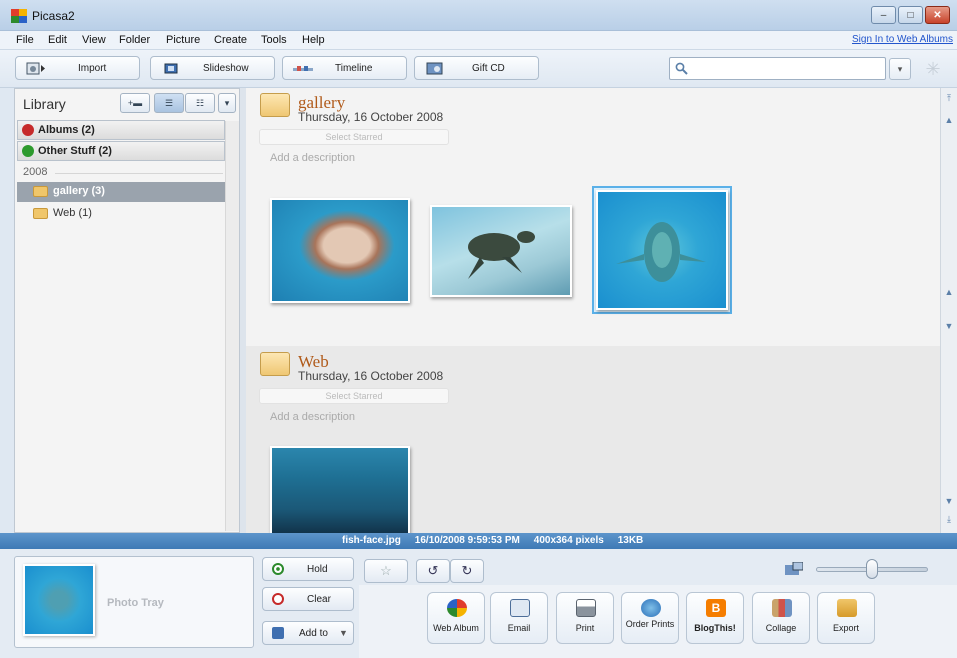 Image resolution: width=957 pixels, height=658 pixels. I want to click on scroll-top-icon: ⤒, so click(949, 98).